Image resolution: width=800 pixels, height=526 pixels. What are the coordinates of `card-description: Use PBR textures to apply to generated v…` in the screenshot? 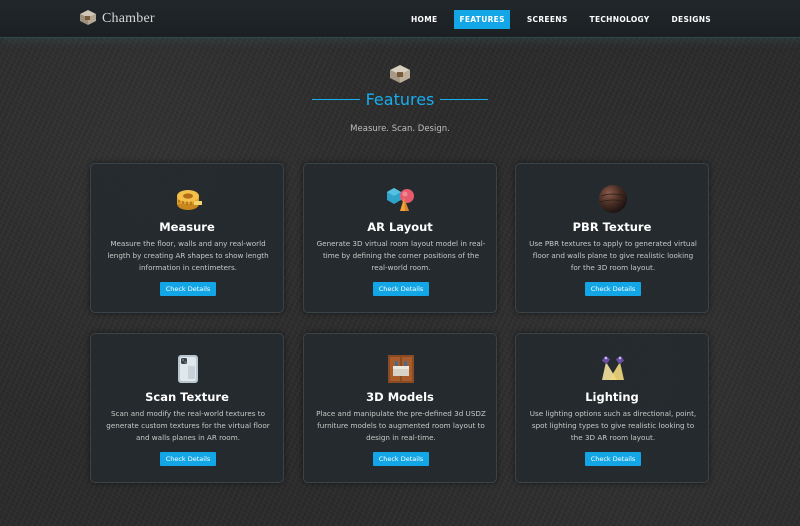 It's located at (613, 255).